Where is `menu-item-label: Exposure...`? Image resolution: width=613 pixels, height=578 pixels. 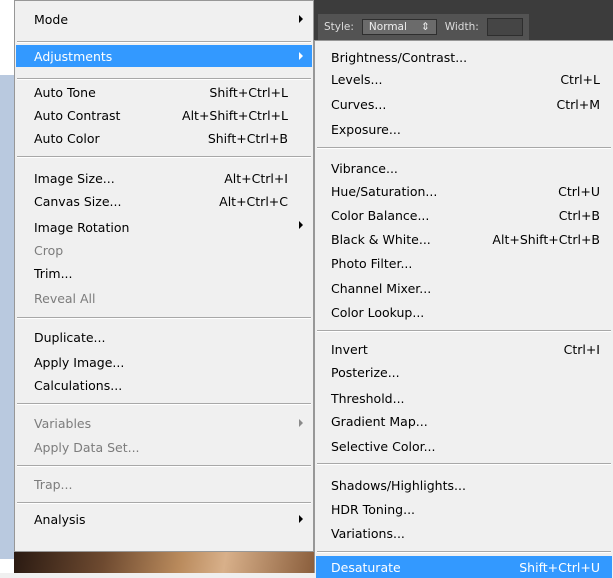 menu-item-label: Exposure... is located at coordinates (366, 129).